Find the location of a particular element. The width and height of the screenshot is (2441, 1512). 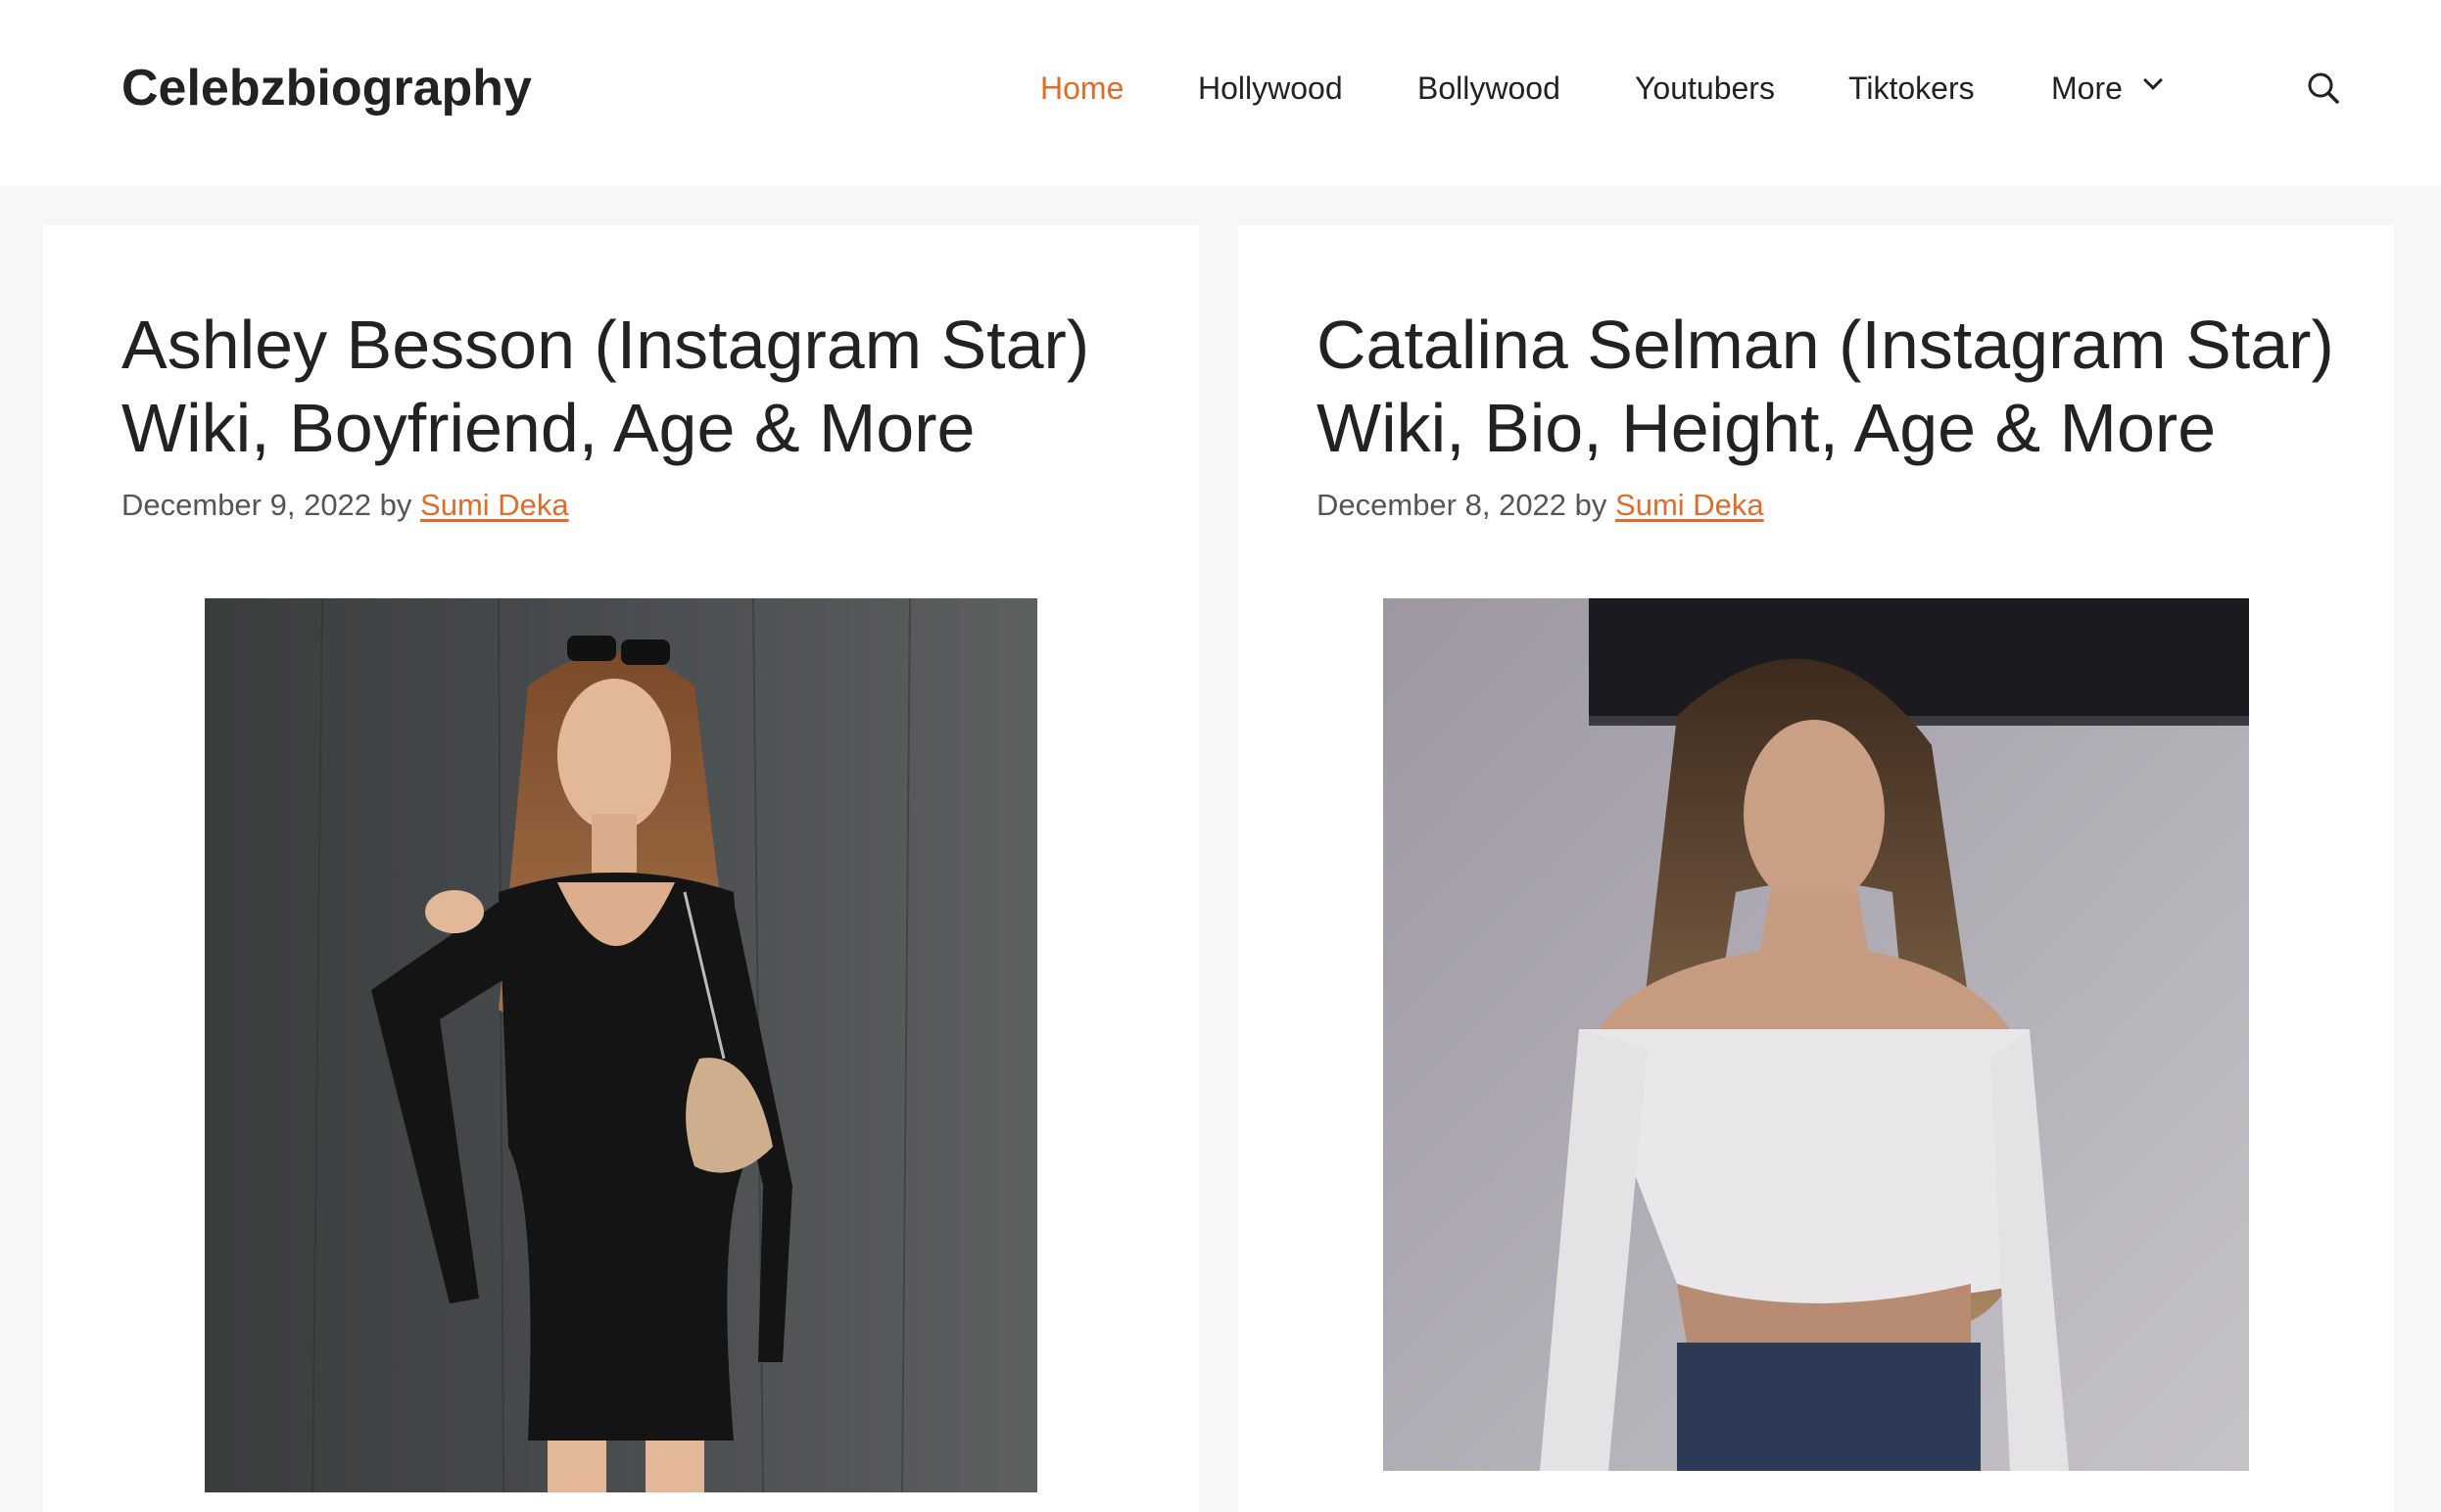

site-title-link: Celebzbiography is located at coordinates (326, 88).